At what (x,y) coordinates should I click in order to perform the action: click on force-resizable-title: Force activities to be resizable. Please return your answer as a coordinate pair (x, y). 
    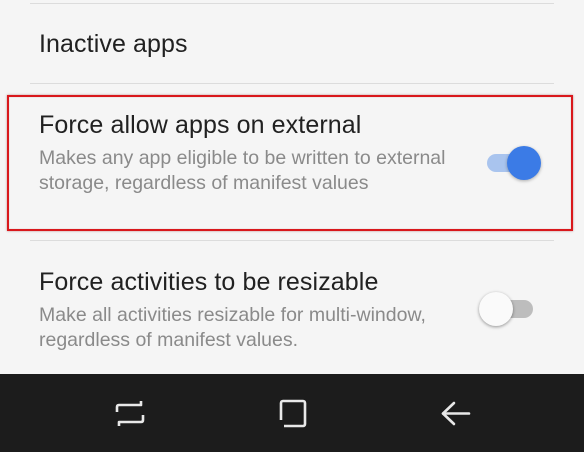
    Looking at the image, I should click on (208, 282).